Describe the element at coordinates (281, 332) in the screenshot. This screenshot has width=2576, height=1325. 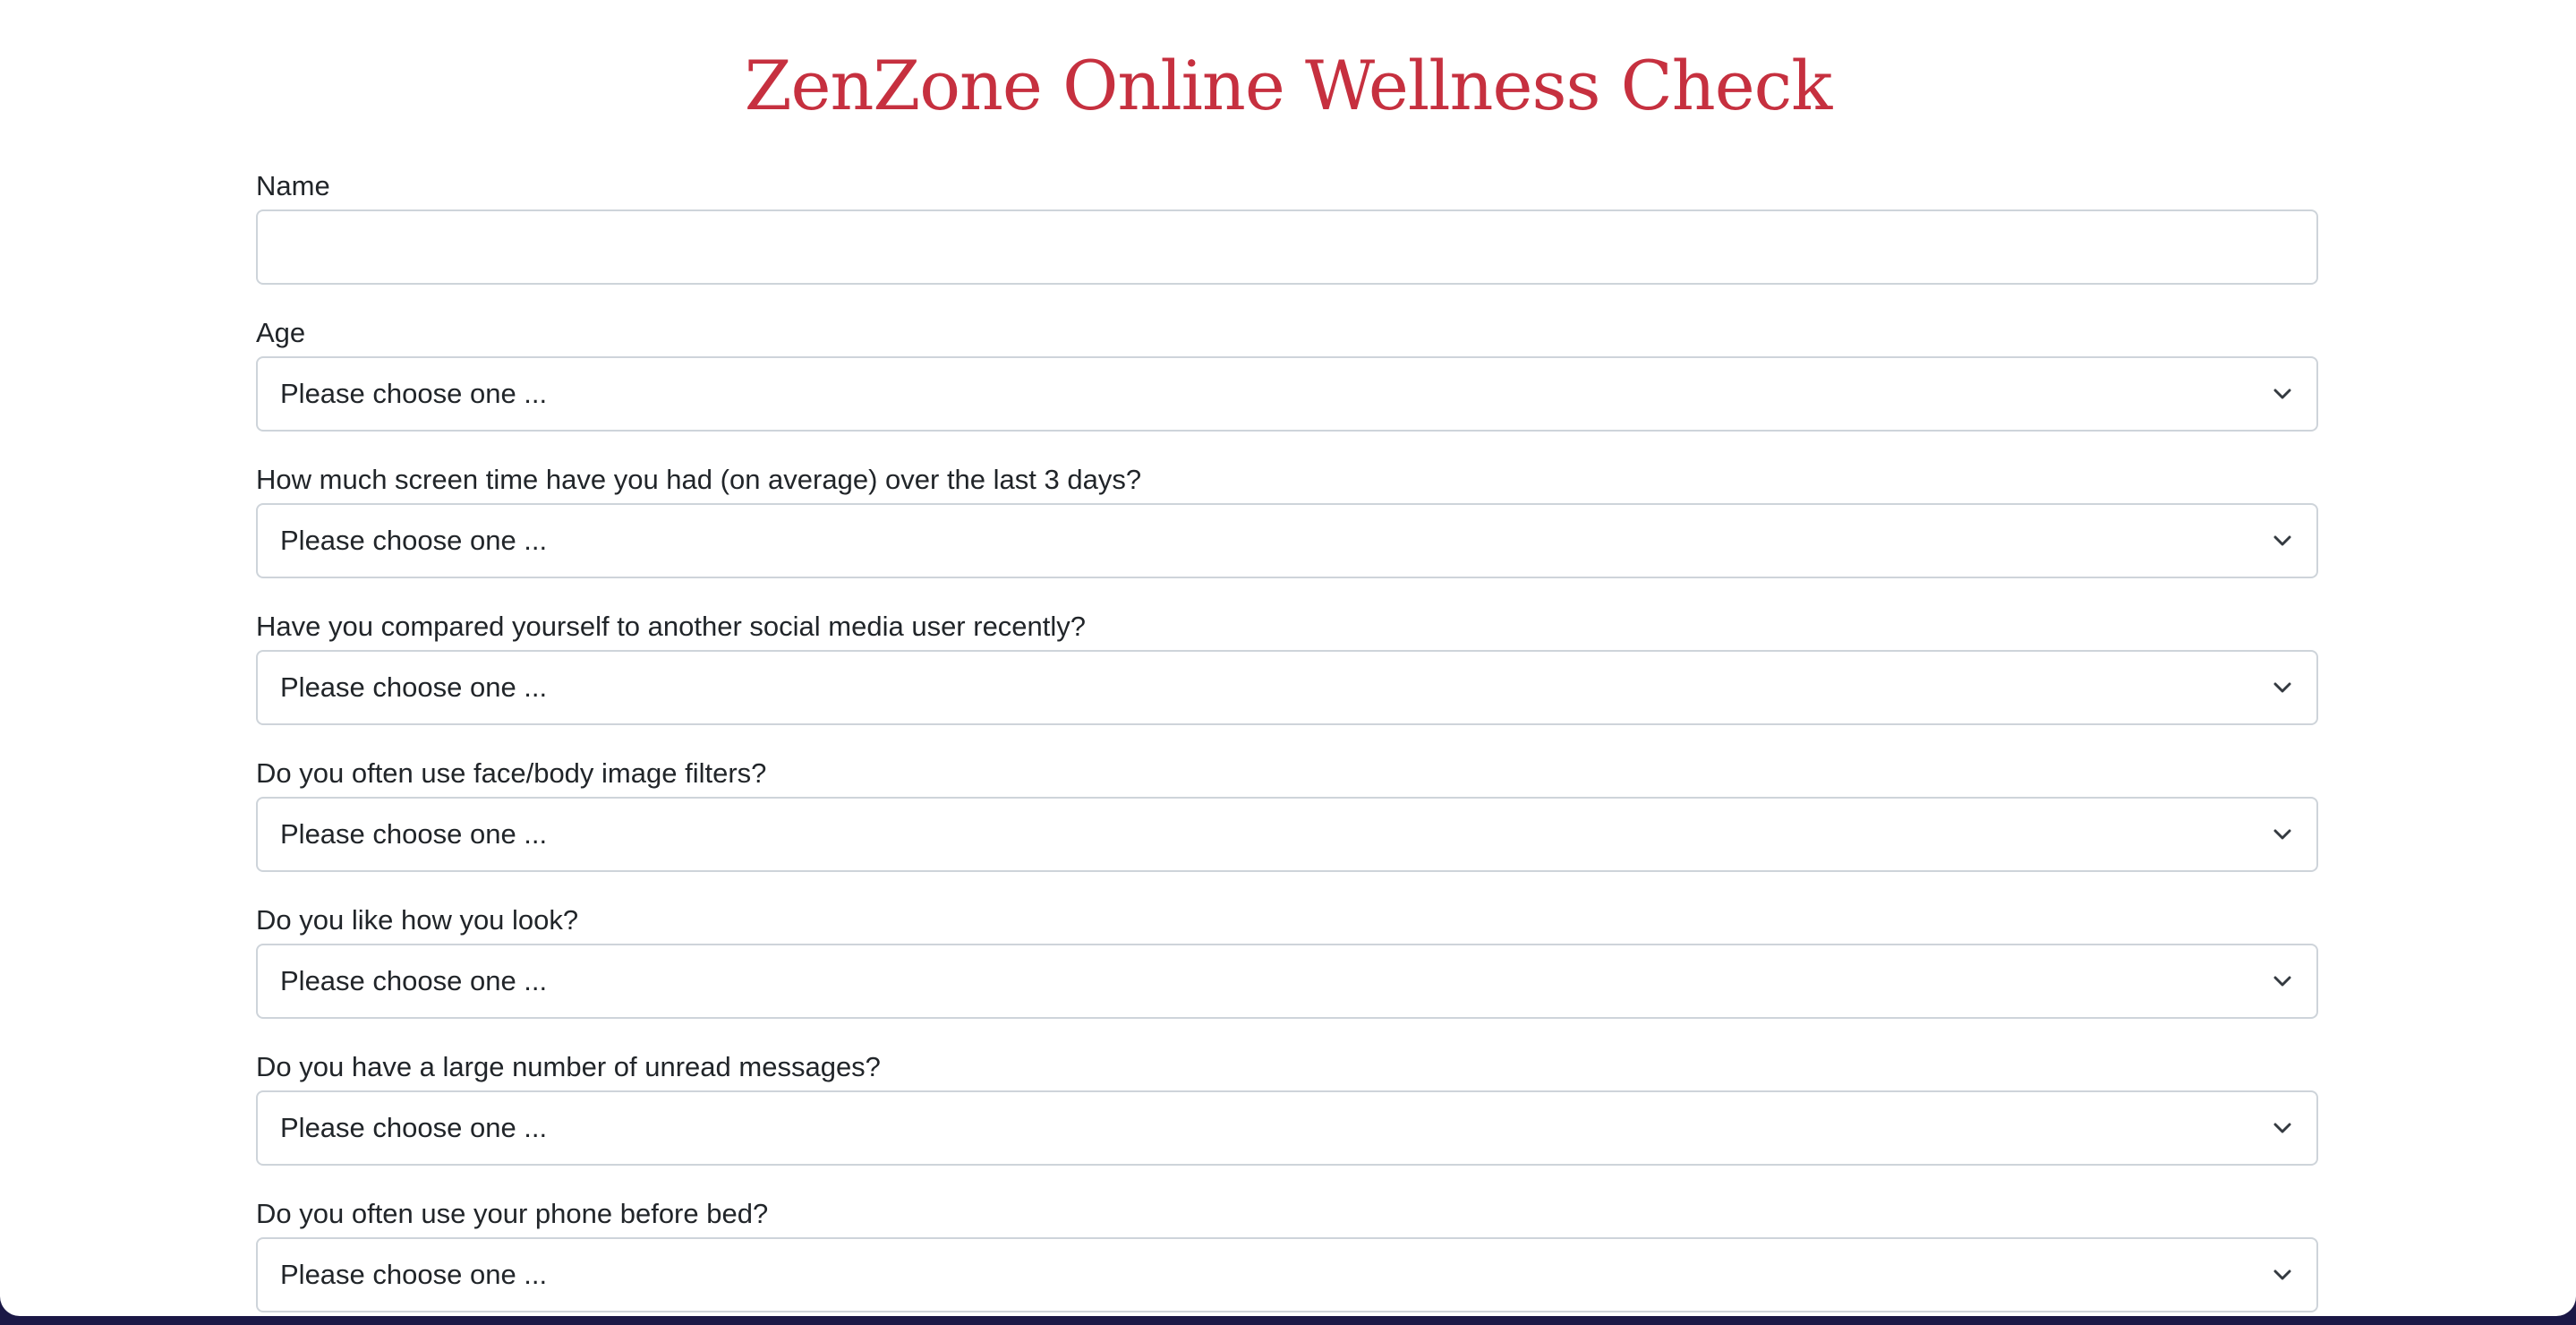
I see `age-label: Age` at that location.